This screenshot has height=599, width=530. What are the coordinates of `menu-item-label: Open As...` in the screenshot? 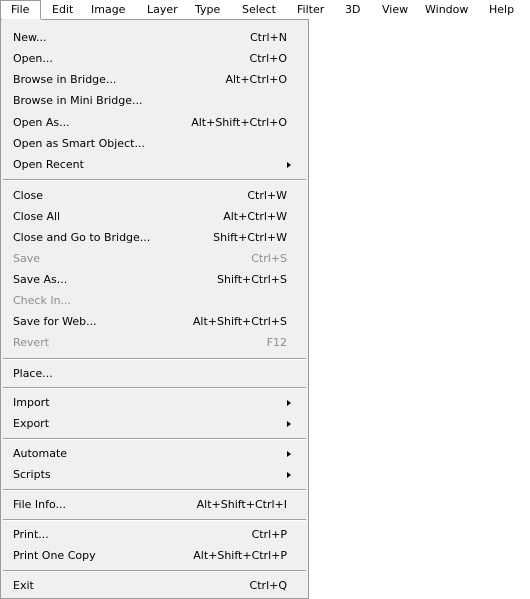 It's located at (41, 122).